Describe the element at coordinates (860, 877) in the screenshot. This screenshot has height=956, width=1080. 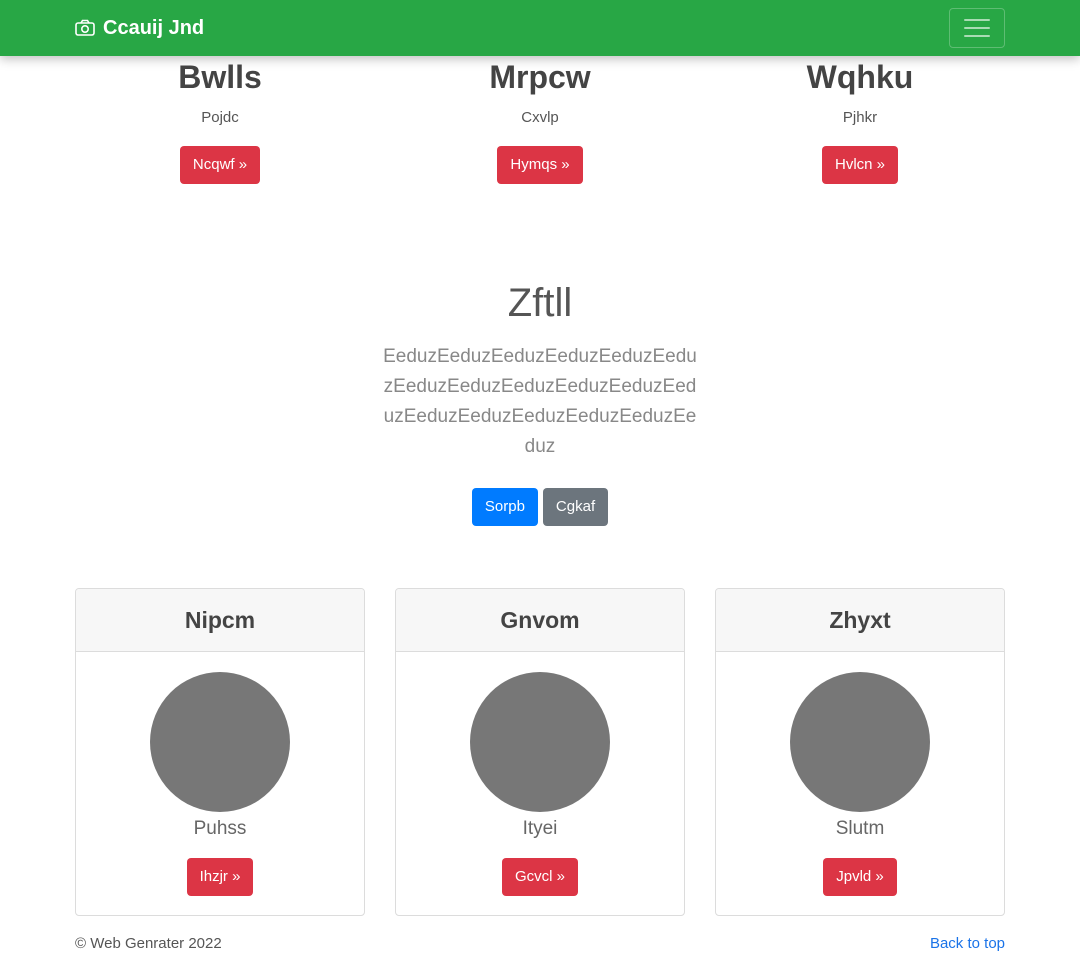
I see `card-button: Jpvld »` at that location.